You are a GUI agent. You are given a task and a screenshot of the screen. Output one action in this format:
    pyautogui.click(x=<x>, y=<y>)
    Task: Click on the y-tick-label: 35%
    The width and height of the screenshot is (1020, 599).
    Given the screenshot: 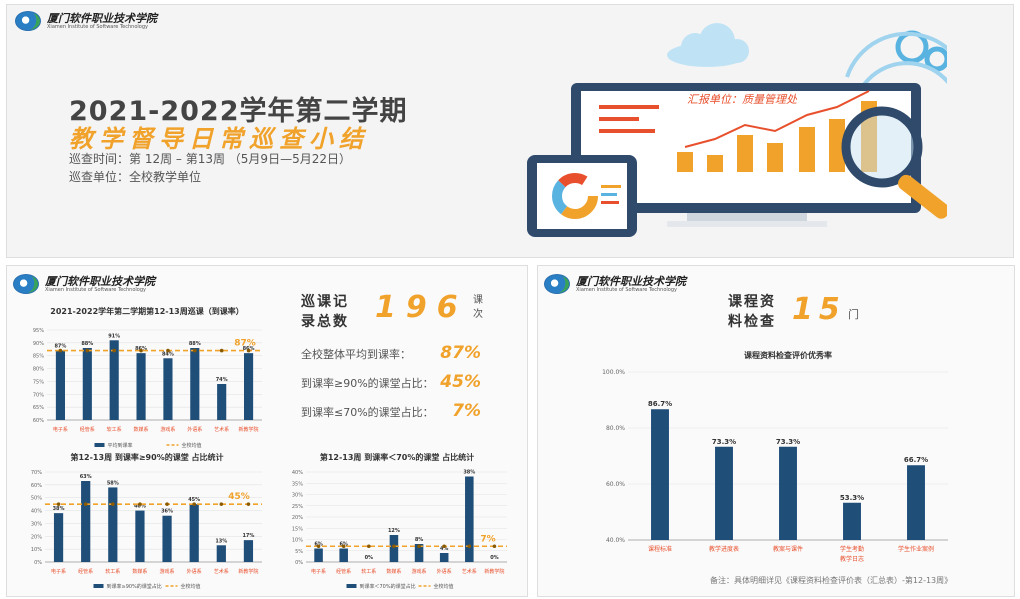 What is the action you would take?
    pyautogui.click(x=297, y=484)
    